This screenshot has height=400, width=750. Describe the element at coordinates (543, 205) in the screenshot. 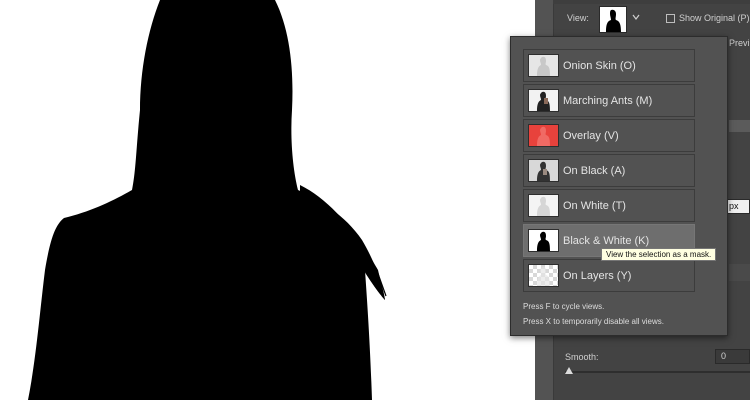

I see `on-white-thumbnail-icon` at that location.